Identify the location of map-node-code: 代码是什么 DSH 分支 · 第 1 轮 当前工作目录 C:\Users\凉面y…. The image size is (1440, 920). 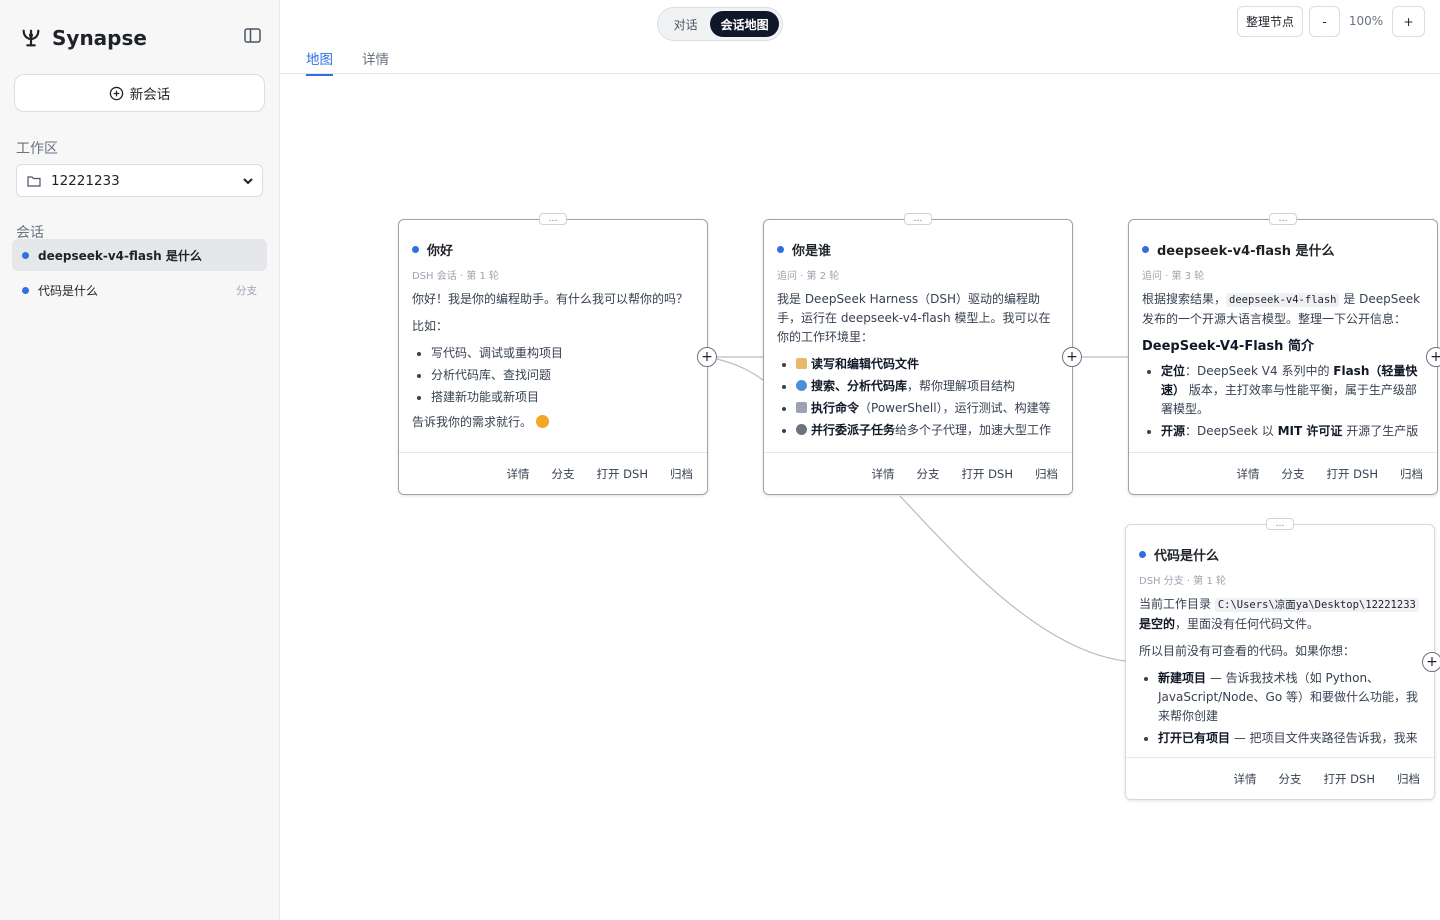
(1280, 662).